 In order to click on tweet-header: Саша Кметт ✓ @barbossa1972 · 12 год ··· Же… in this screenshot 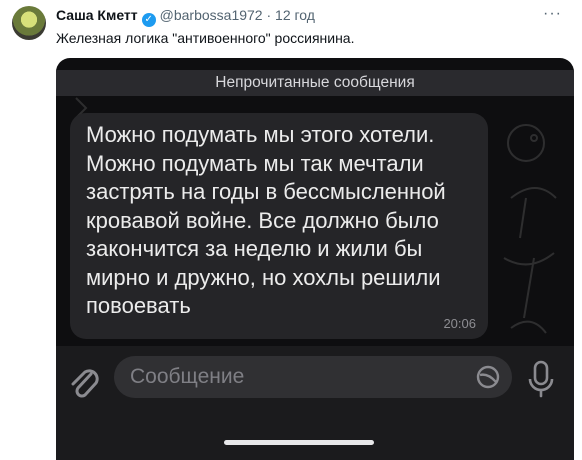, I will do `click(291, 29)`.